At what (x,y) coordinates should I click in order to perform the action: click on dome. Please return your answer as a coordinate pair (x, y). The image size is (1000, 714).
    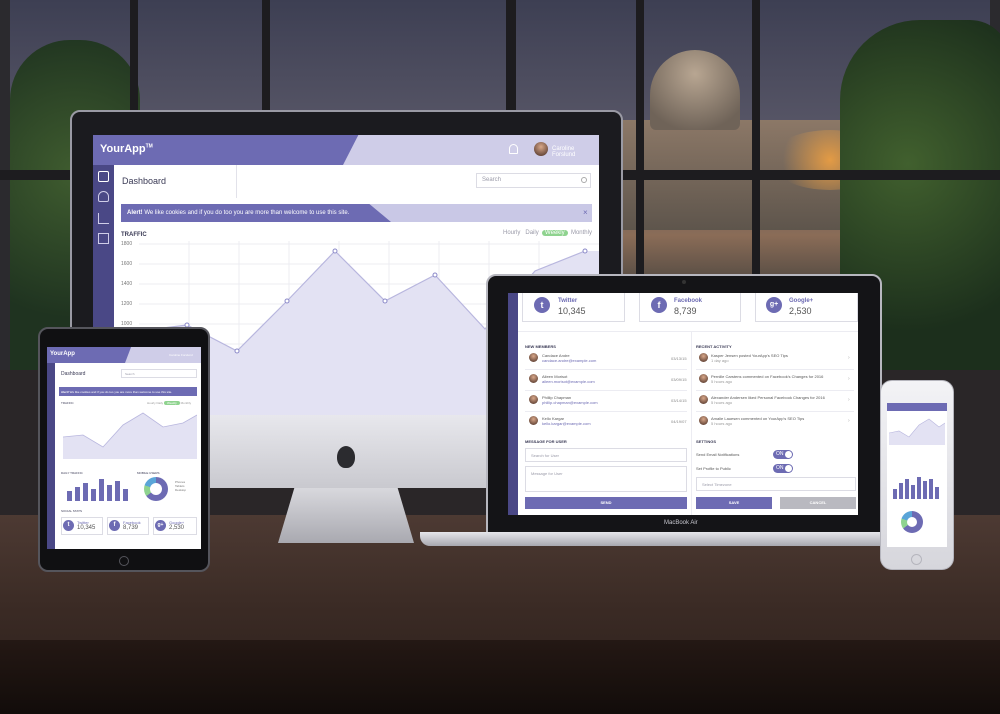
    Looking at the image, I should click on (695, 90).